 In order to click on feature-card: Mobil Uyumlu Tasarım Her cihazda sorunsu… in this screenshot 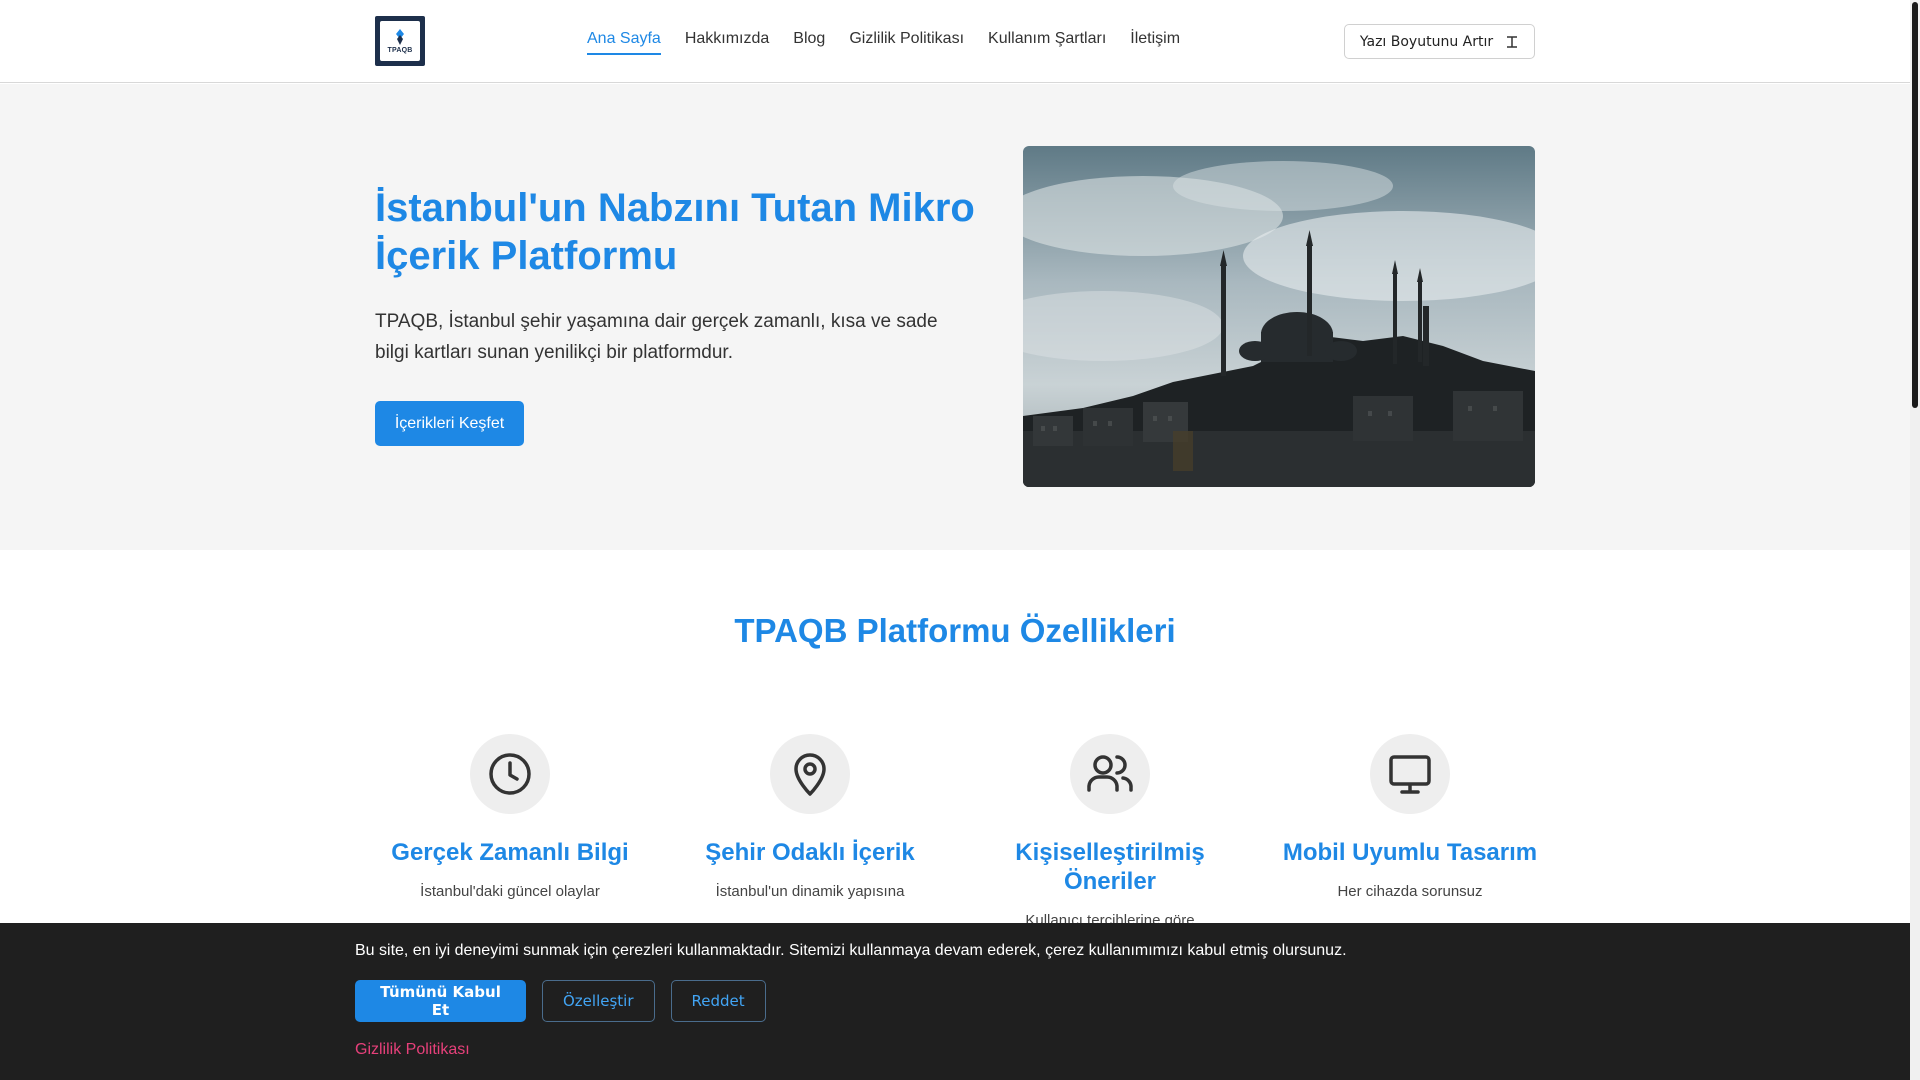, I will do `click(1410, 818)`.